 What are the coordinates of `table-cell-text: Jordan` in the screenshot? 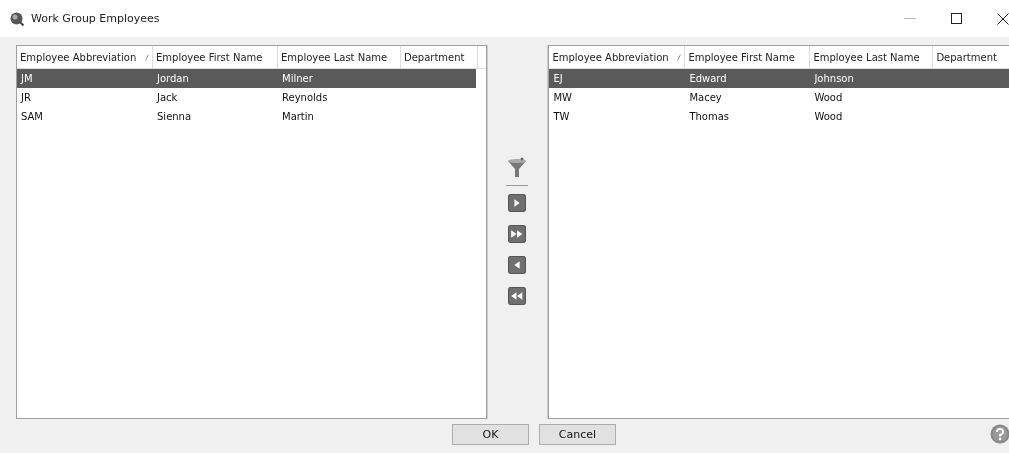 It's located at (172, 78).